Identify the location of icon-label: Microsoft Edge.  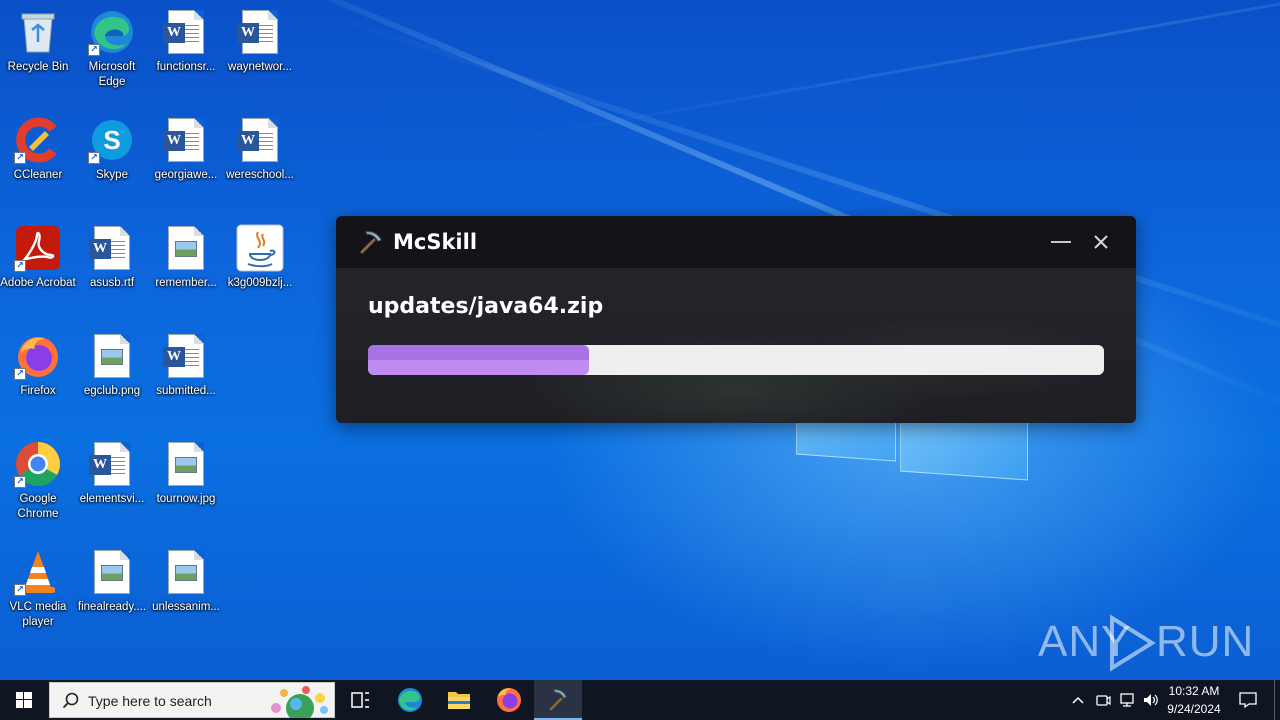
(112, 74).